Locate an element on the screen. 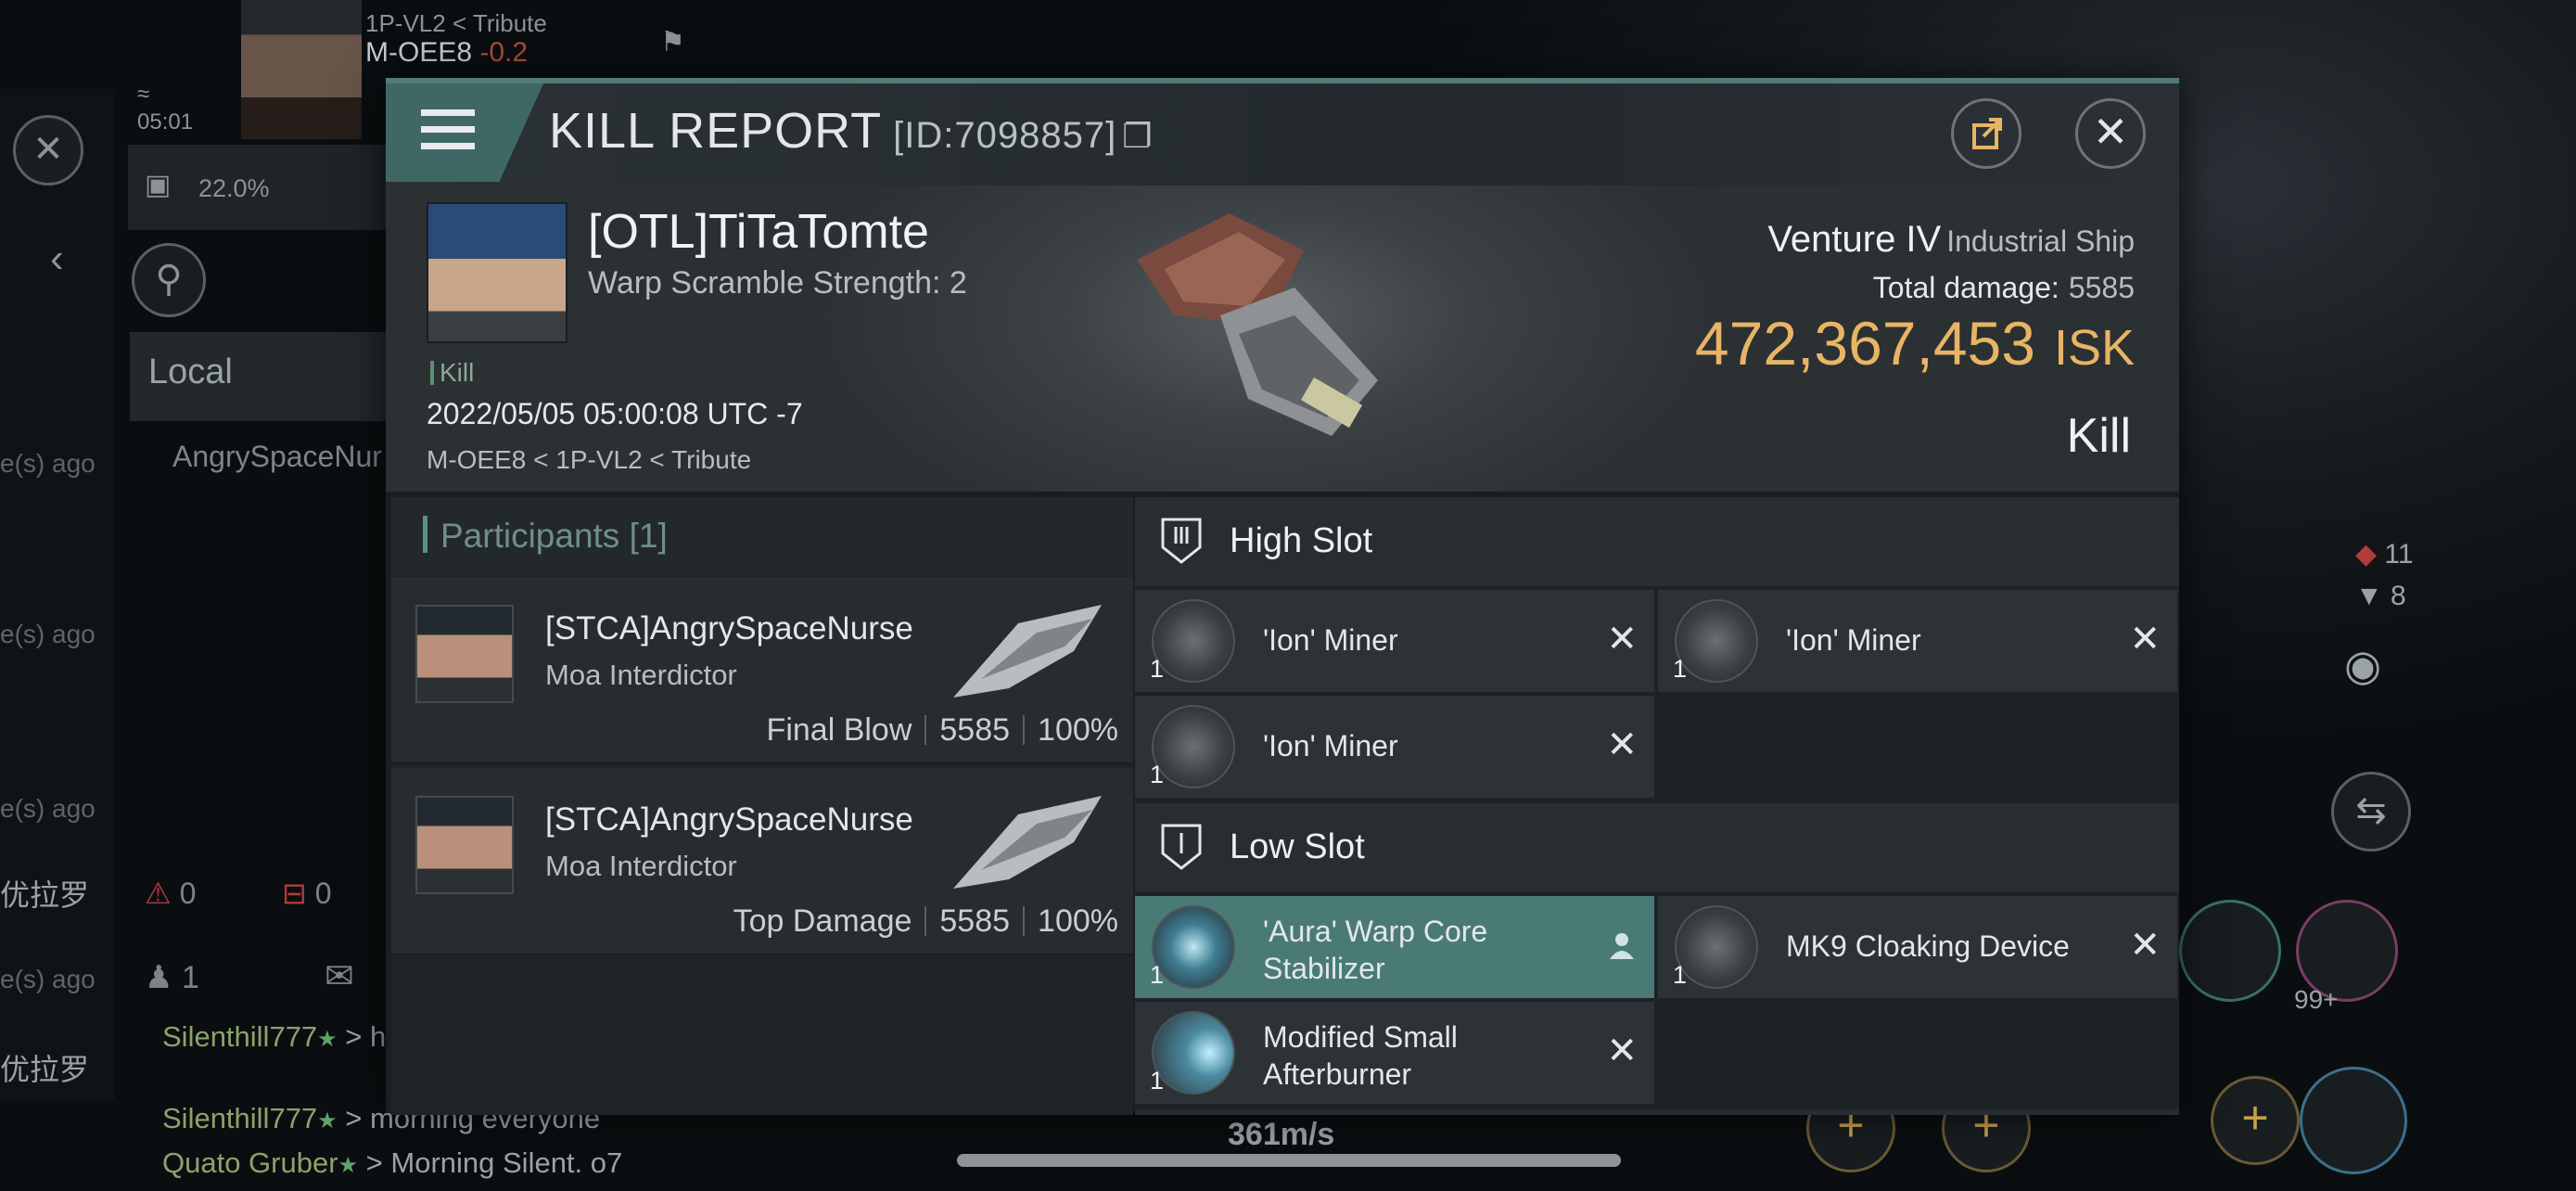 Image resolution: width=2576 pixels, height=1191 pixels. participants-header: Participants [1] is located at coordinates (762, 536).